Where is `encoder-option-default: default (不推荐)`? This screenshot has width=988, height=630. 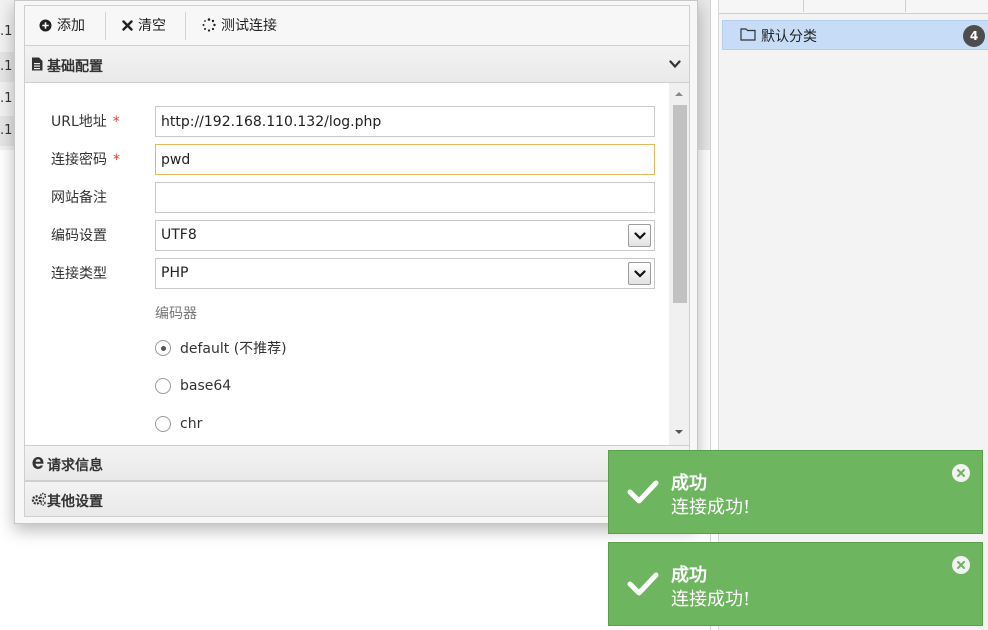 encoder-option-default: default (不推荐) is located at coordinates (221, 348).